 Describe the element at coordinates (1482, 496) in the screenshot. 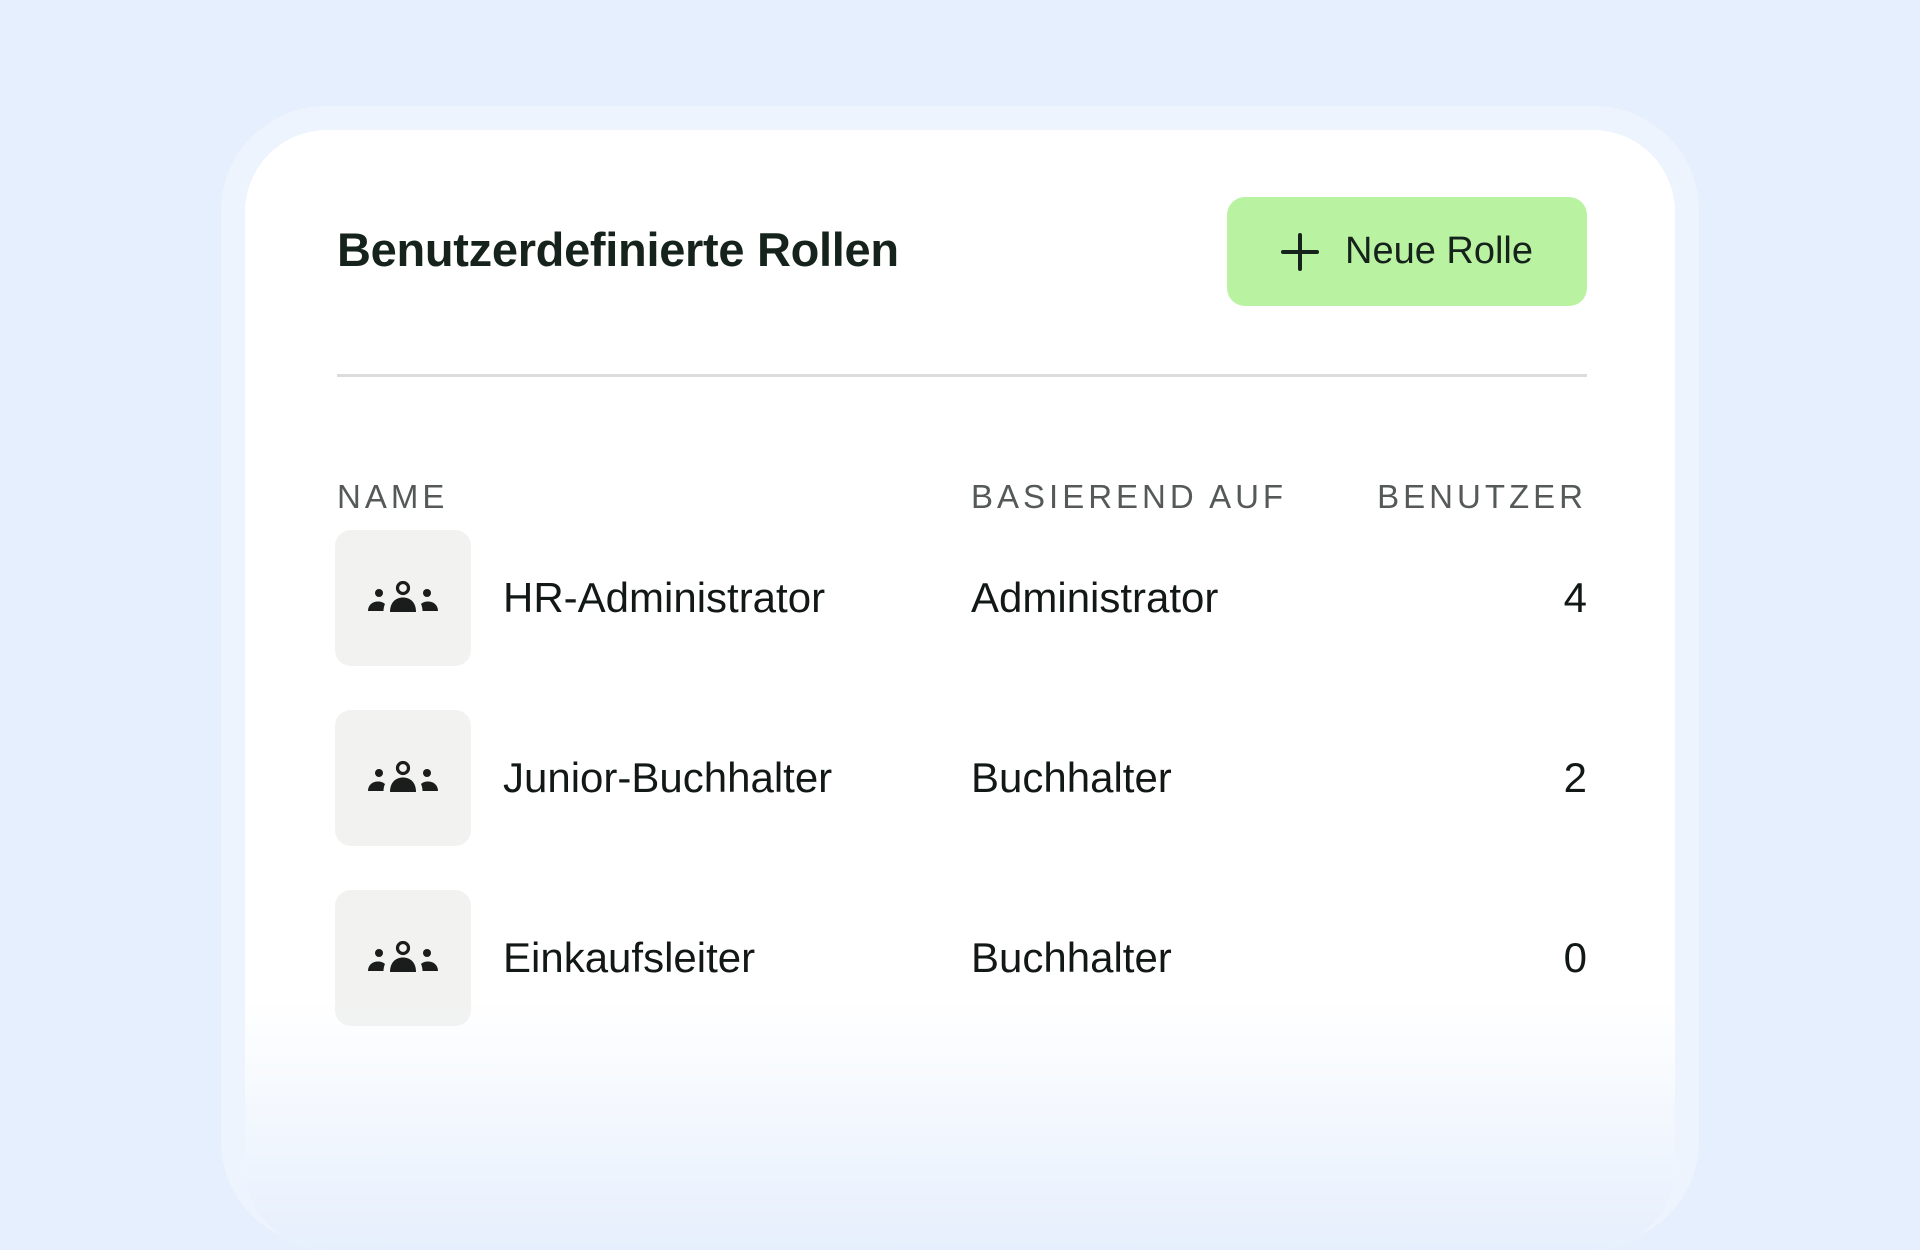

I see `column-header-users: BENUTZER` at that location.